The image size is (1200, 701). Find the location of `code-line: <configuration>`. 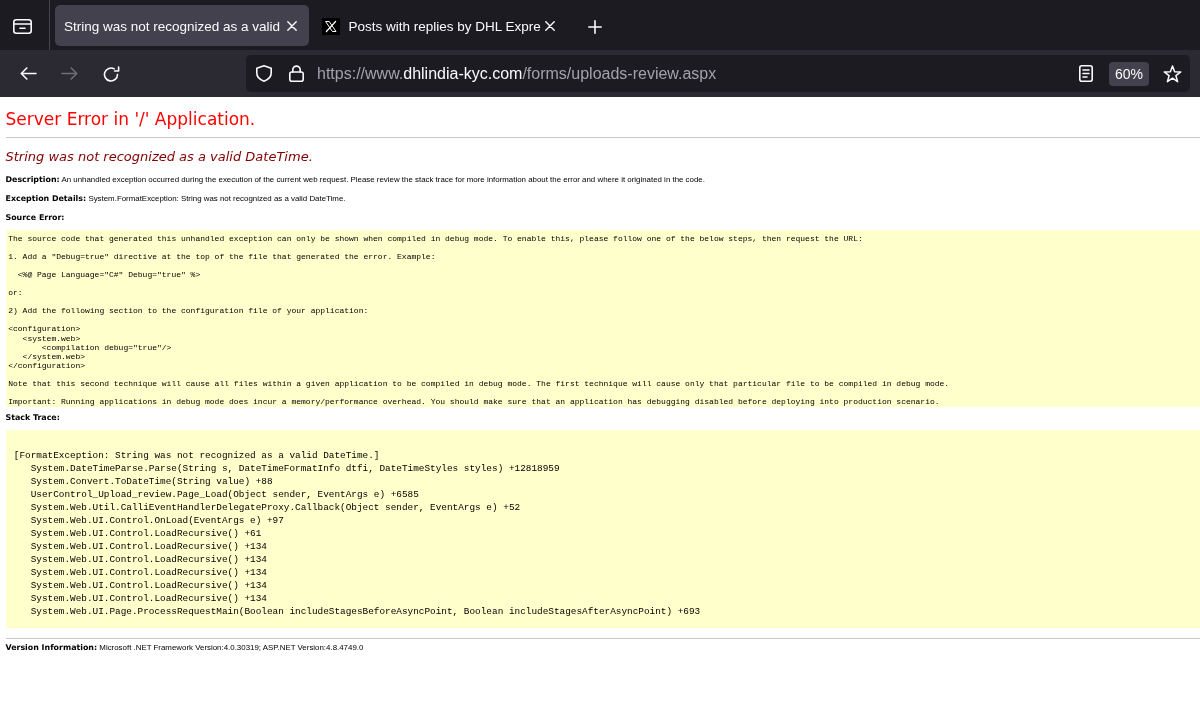

code-line: <configuration> is located at coordinates (44, 329).